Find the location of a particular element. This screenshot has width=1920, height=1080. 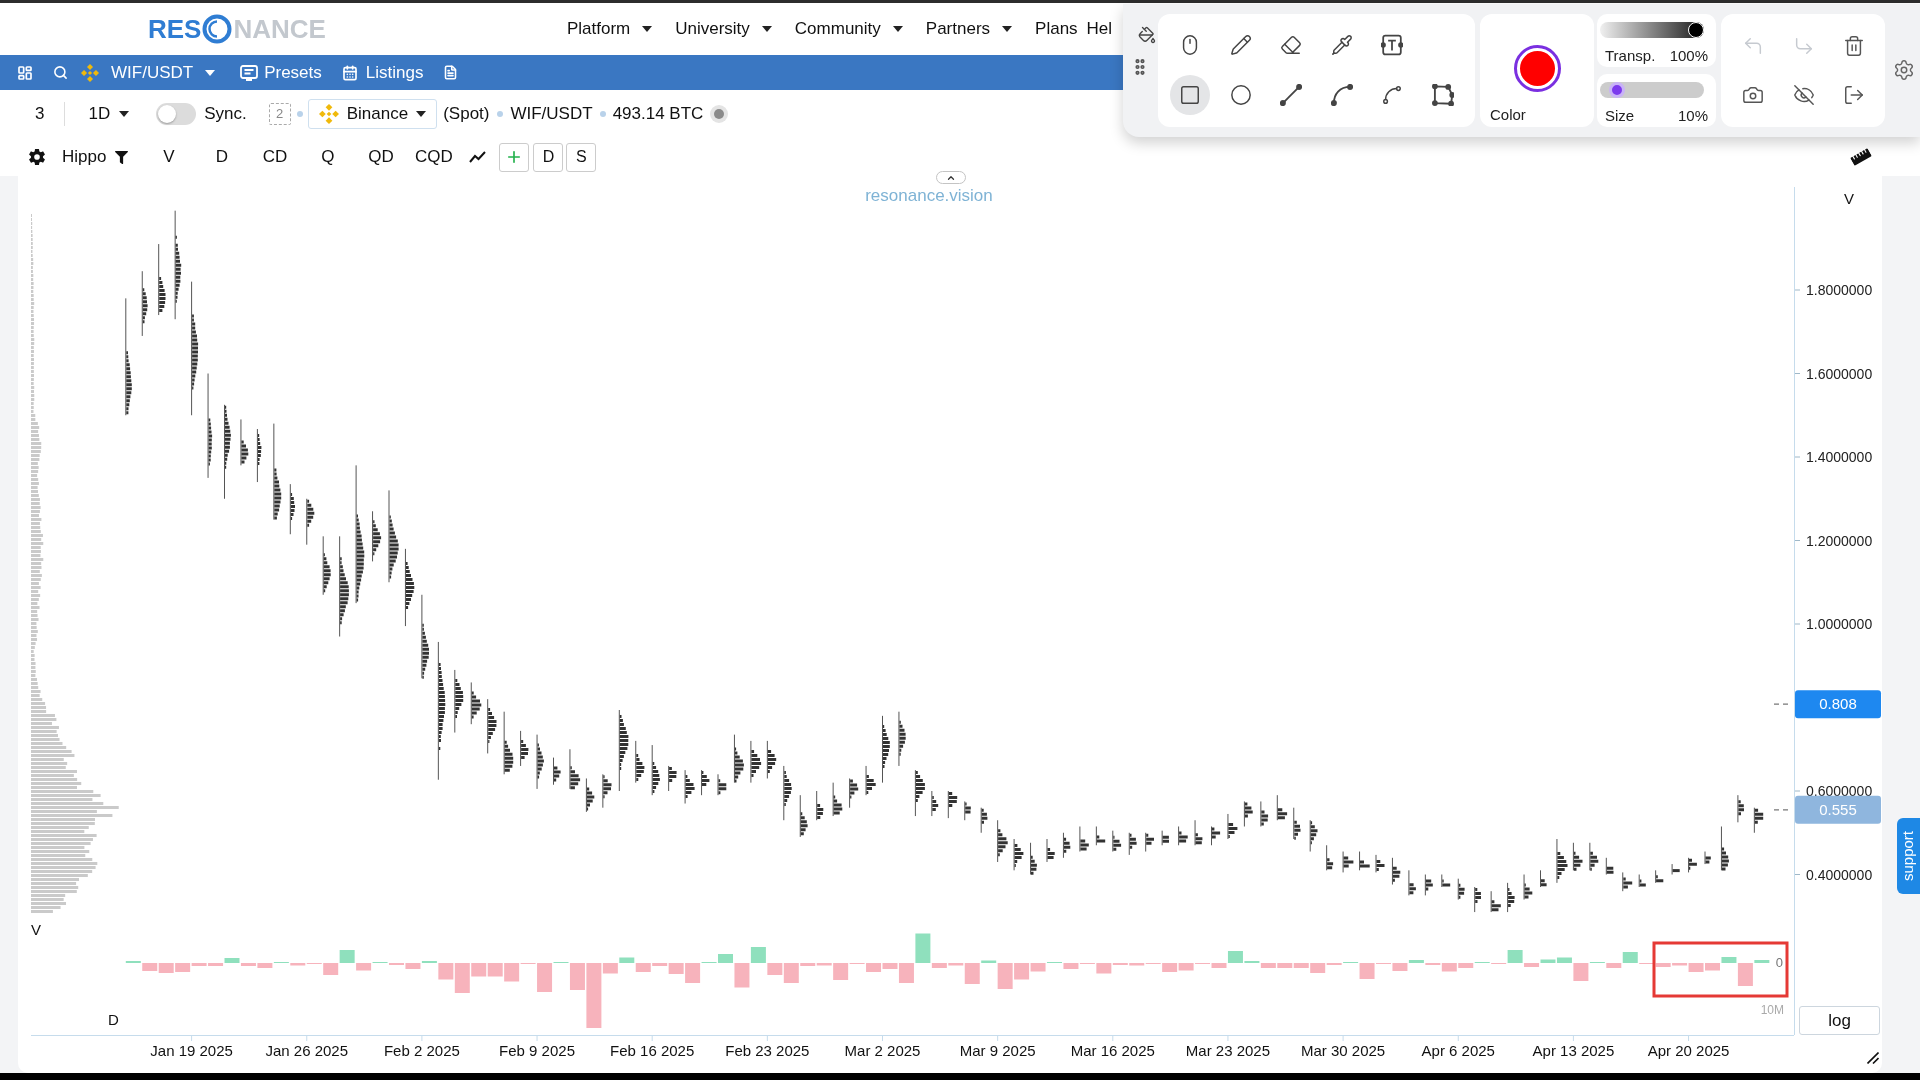

price-axis-label: 0.4000000 is located at coordinates (1839, 874).